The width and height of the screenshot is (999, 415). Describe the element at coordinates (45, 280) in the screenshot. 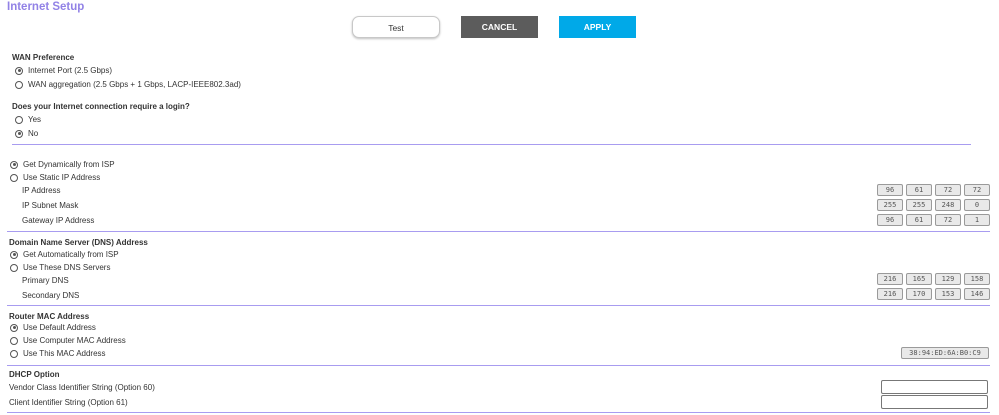

I see `primary-dns-label: Primary DNS` at that location.